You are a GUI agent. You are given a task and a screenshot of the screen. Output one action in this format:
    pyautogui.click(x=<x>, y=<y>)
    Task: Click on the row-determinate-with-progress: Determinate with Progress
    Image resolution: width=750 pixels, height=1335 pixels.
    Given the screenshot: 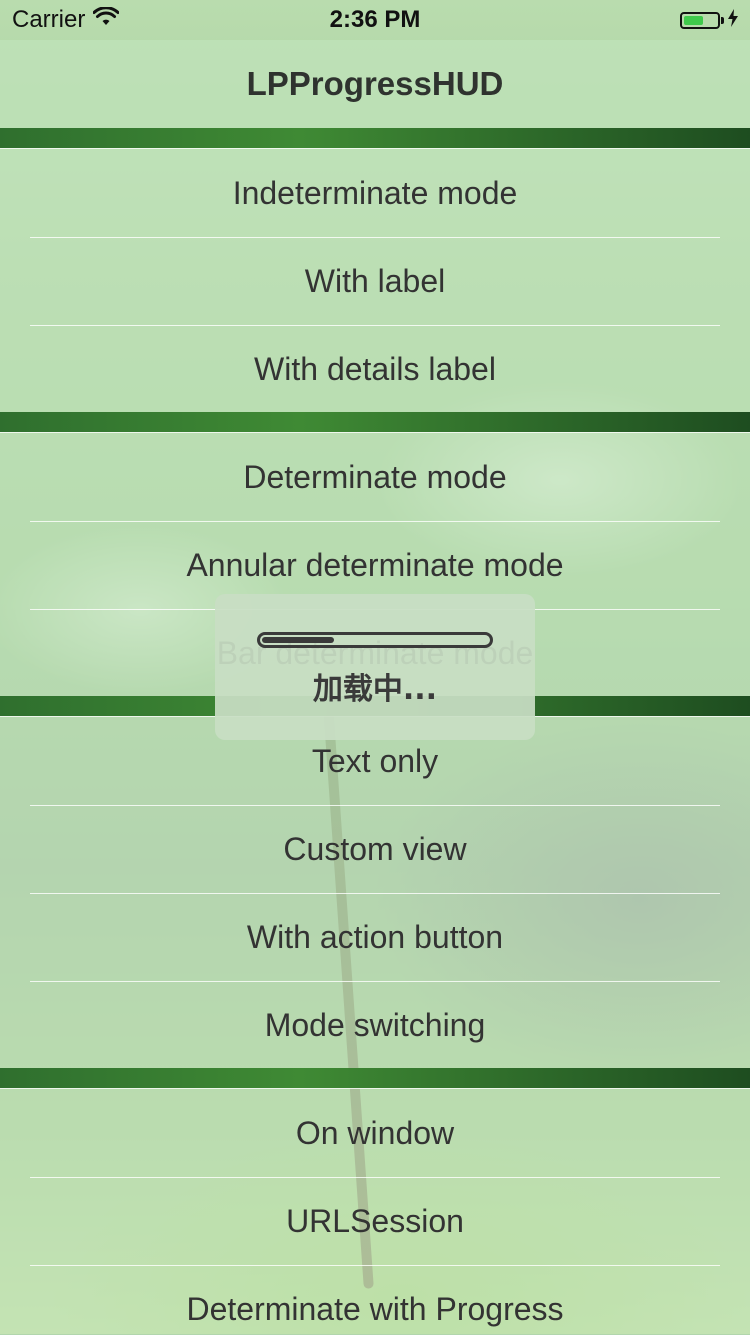 What is the action you would take?
    pyautogui.click(x=375, y=1300)
    